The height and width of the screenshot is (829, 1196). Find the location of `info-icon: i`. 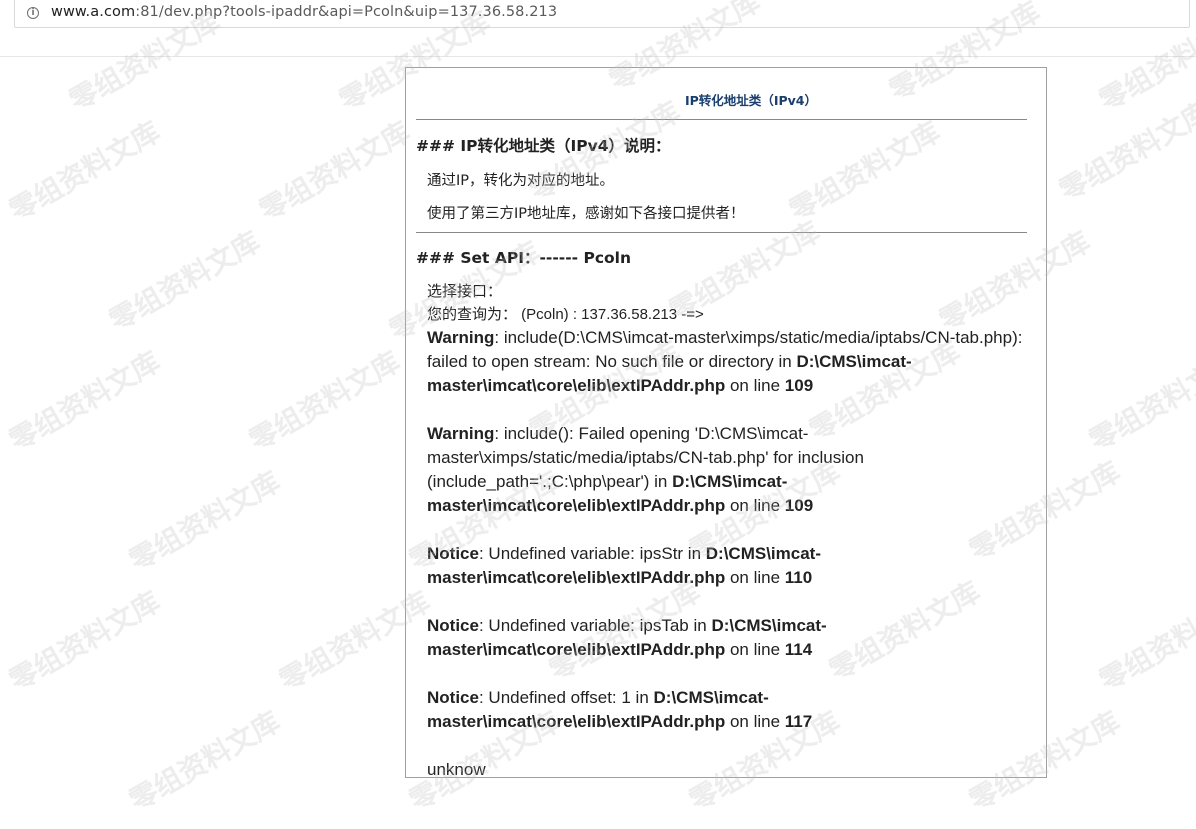

info-icon: i is located at coordinates (33, 13).